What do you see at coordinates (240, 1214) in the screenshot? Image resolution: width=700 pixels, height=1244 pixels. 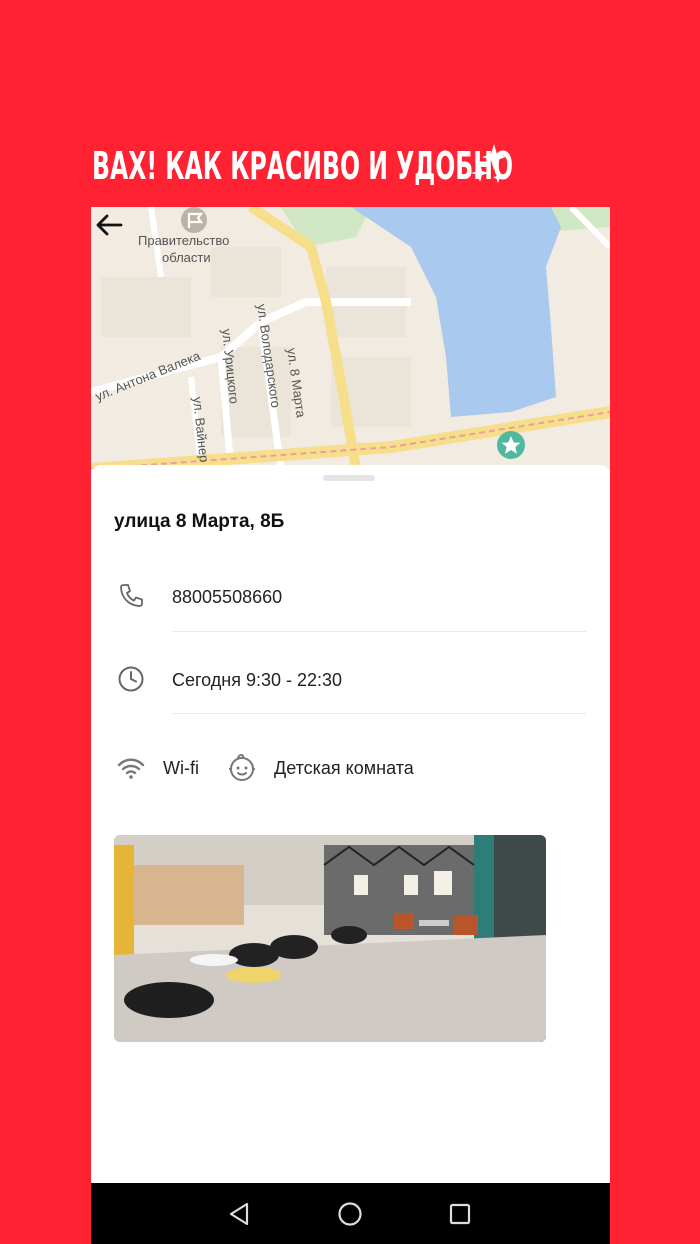 I see `back-triangle-icon` at bounding box center [240, 1214].